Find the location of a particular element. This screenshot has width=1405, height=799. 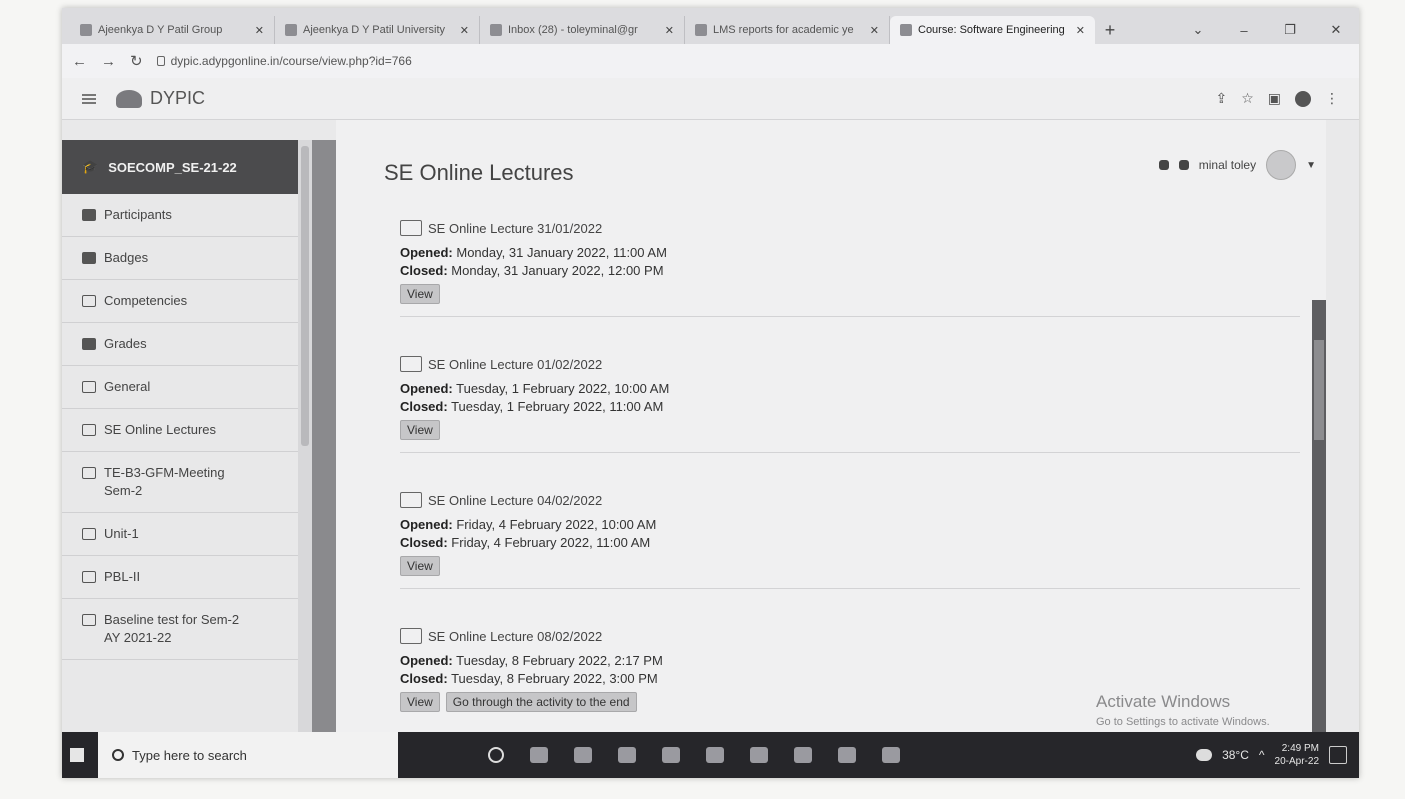

temperature: 38°C is located at coordinates (1235, 755).